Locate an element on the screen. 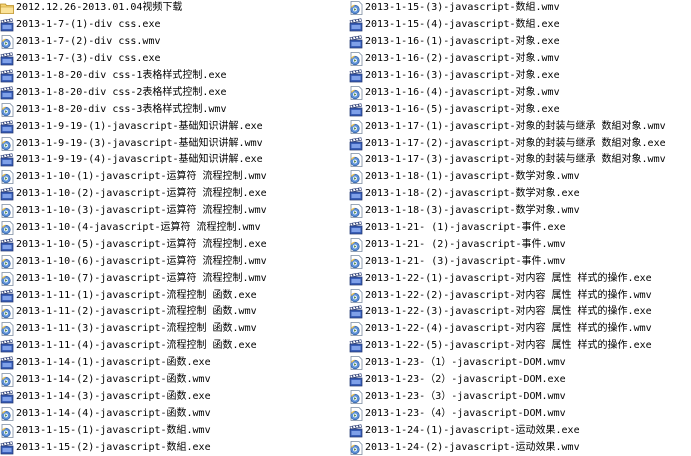 The width and height of the screenshot is (691, 456). file-name: 2013-1-18-(1)-javascript-数学对象.wmv is located at coordinates (472, 177).